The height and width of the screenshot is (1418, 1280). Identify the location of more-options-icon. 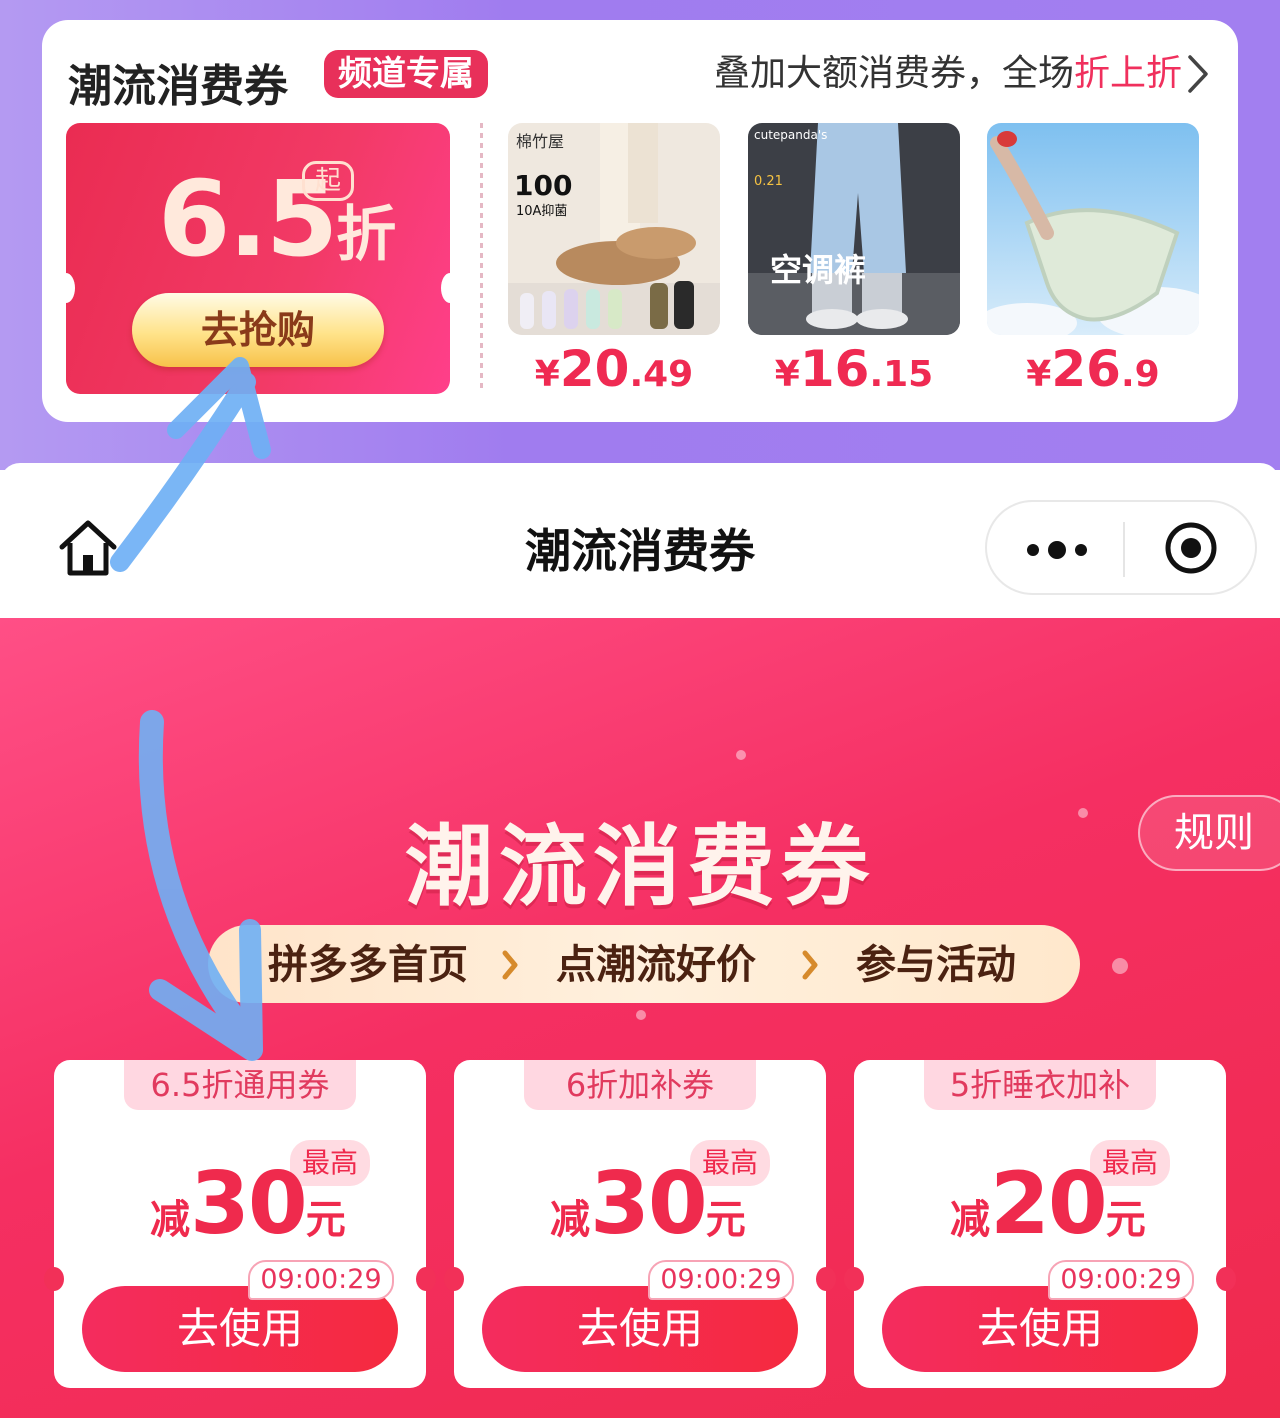
(1057, 550).